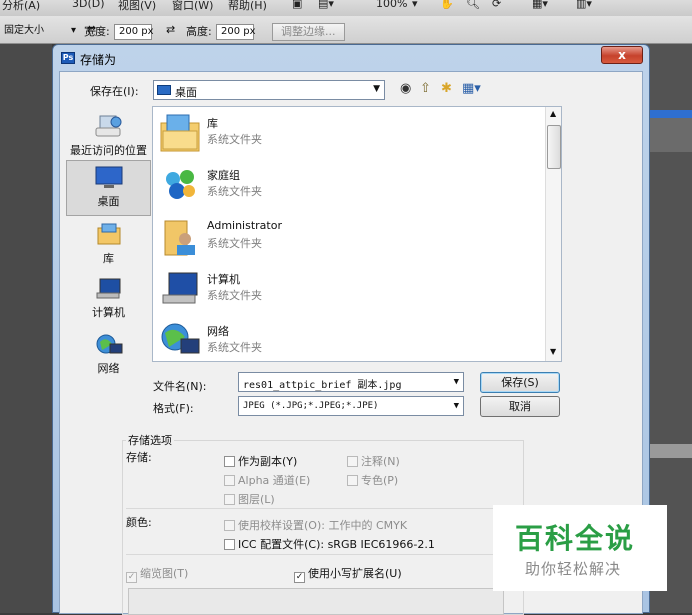 The height and width of the screenshot is (615, 692). Describe the element at coordinates (98, 60) in the screenshot. I see `dialog-title: 存储为` at that location.